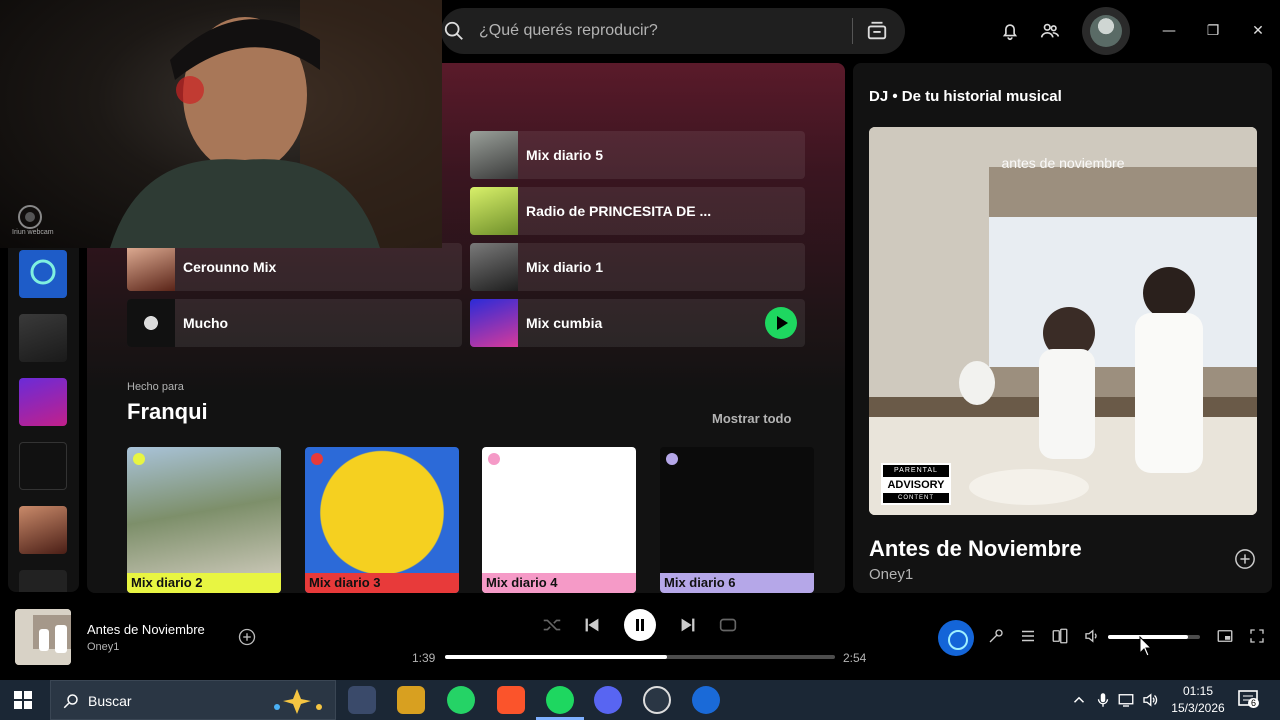 This screenshot has width=1280, height=720. Describe the element at coordinates (43, 530) in the screenshot. I see `library-item-cerounno-mix` at that location.